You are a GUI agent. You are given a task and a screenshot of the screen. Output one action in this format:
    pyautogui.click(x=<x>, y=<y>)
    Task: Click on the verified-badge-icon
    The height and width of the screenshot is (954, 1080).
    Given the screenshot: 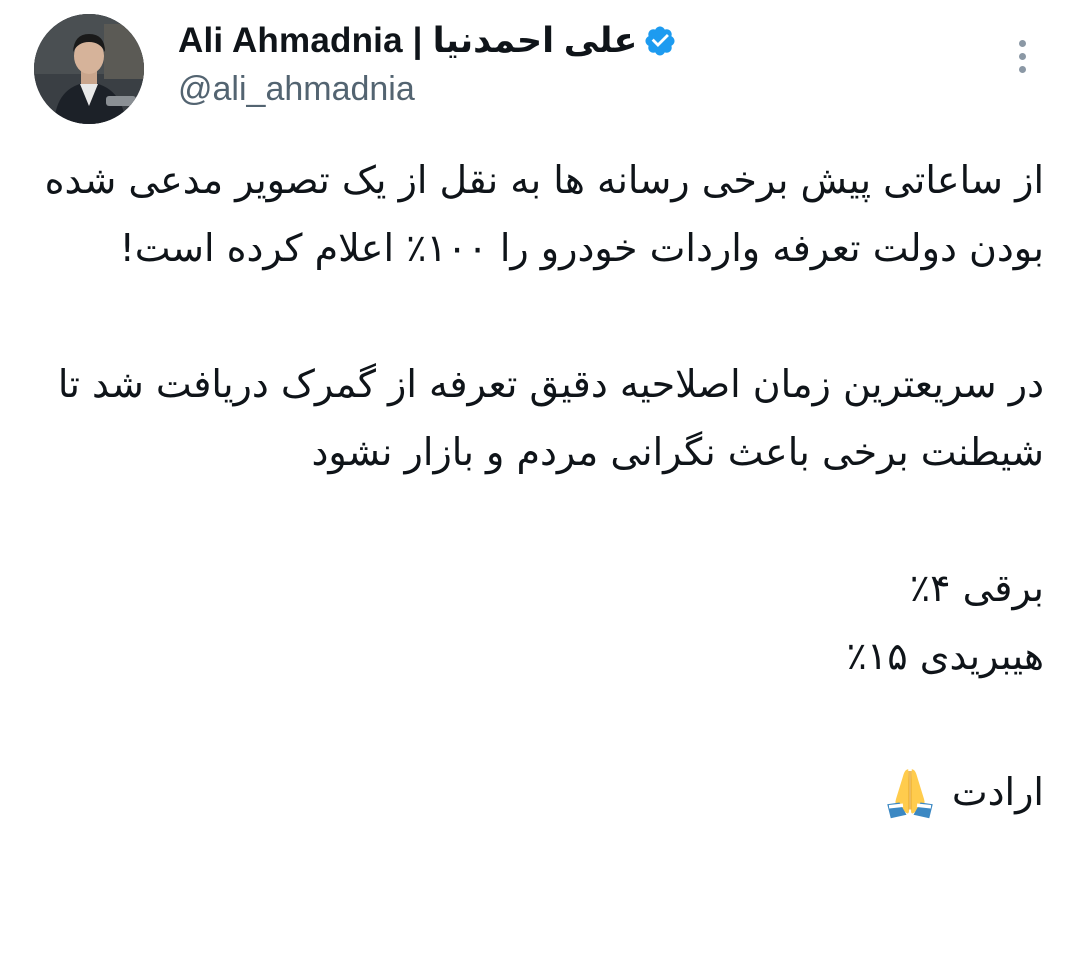 What is the action you would take?
    pyautogui.click(x=660, y=41)
    